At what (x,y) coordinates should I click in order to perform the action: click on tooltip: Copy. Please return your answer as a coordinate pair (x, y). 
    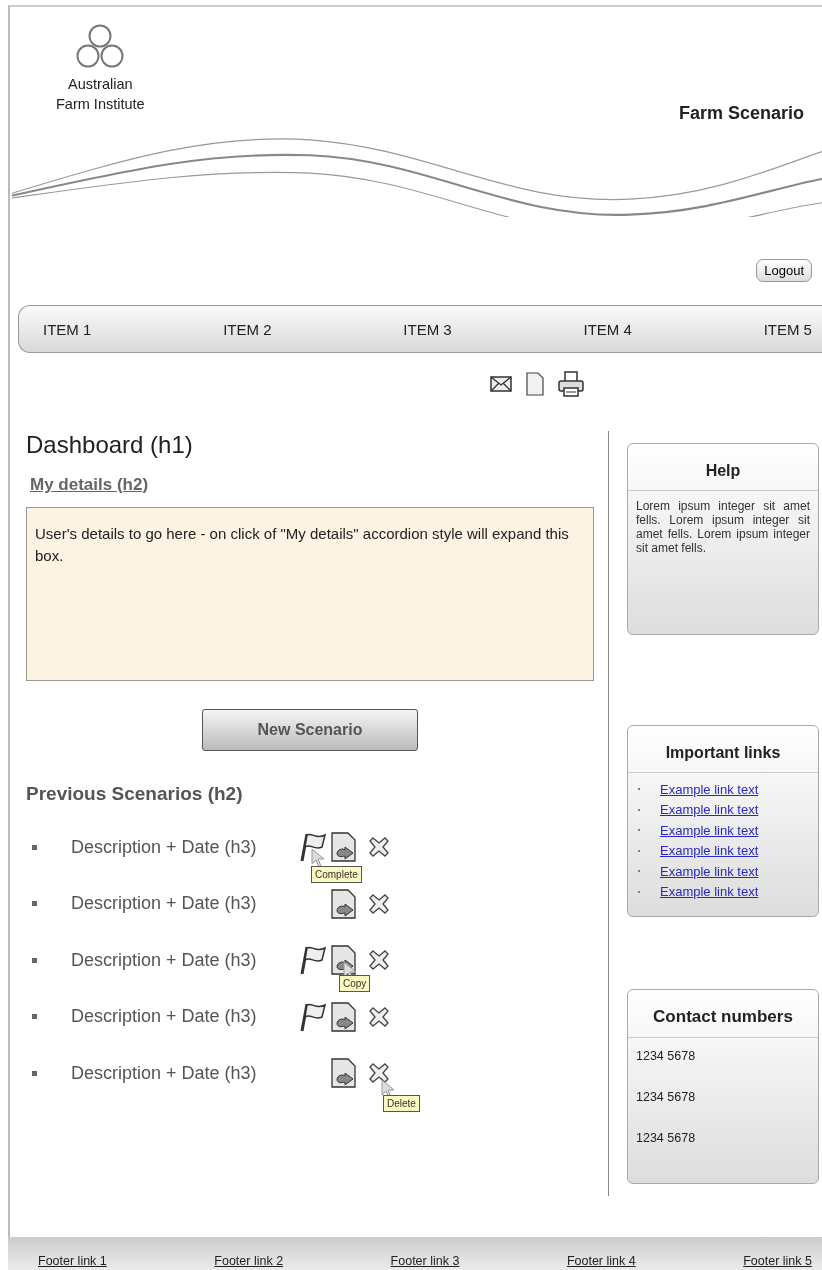
    Looking at the image, I should click on (355, 984).